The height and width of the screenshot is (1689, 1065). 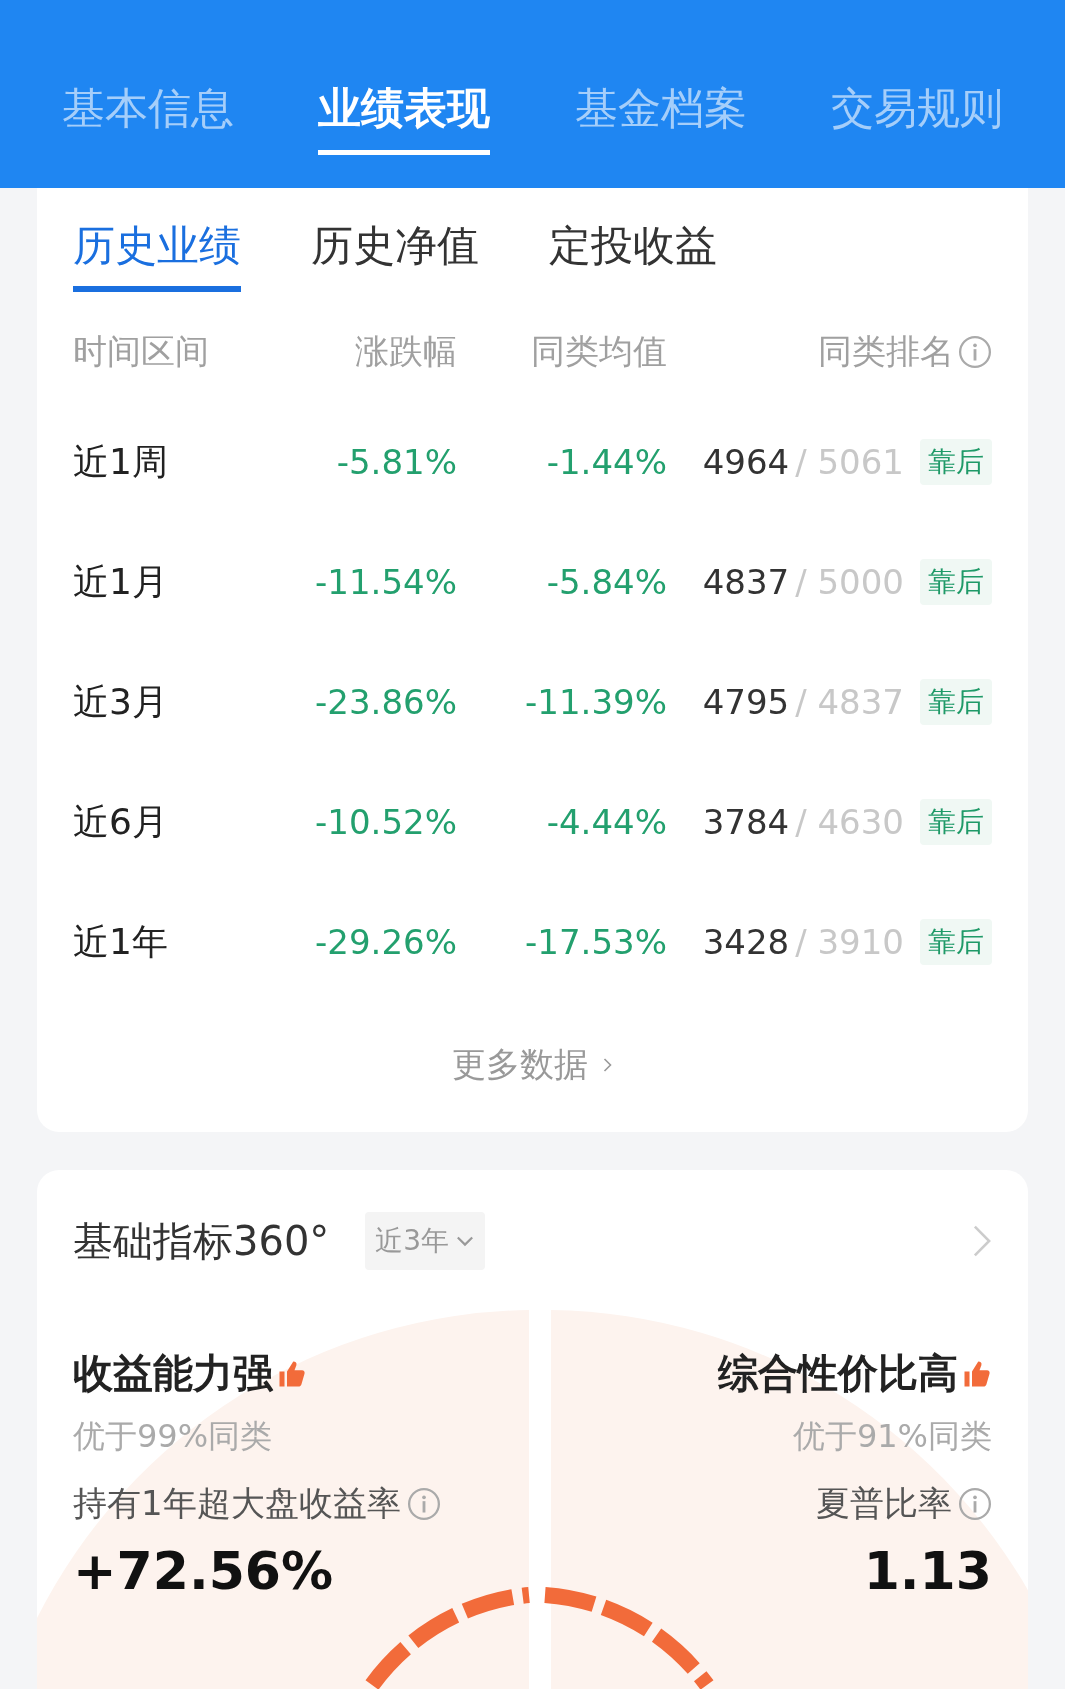 What do you see at coordinates (886, 351) in the screenshot?
I see `column-header: 同类排名` at bounding box center [886, 351].